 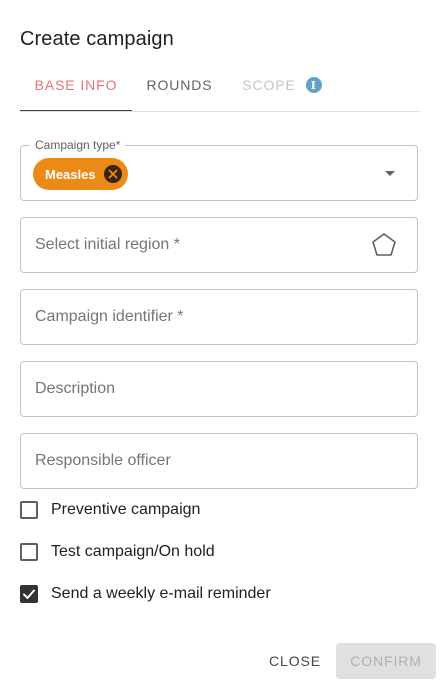 I want to click on tab-base-info-label: BASE INFO, so click(x=76, y=85).